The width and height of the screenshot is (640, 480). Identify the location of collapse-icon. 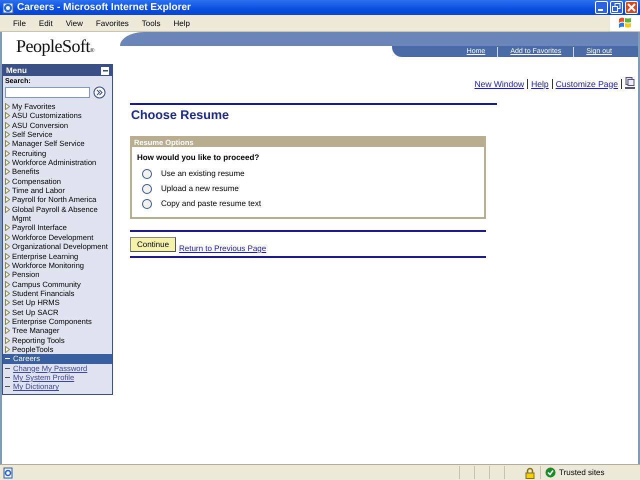
(105, 70).